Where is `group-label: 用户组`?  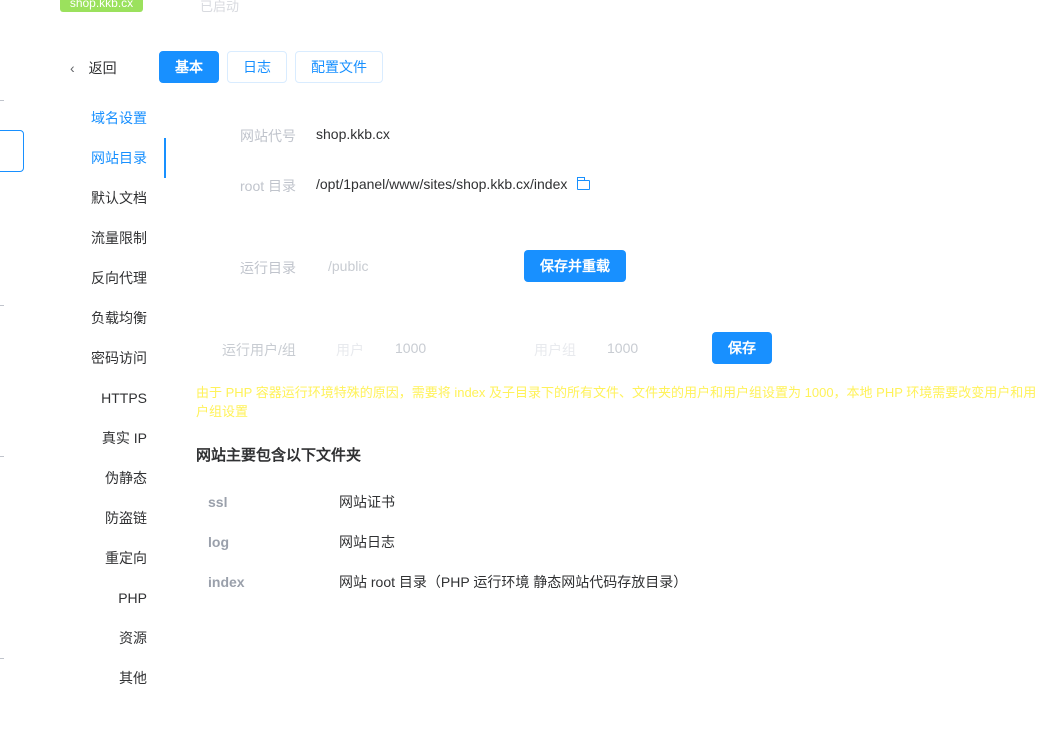
group-label: 用户组 is located at coordinates (555, 350).